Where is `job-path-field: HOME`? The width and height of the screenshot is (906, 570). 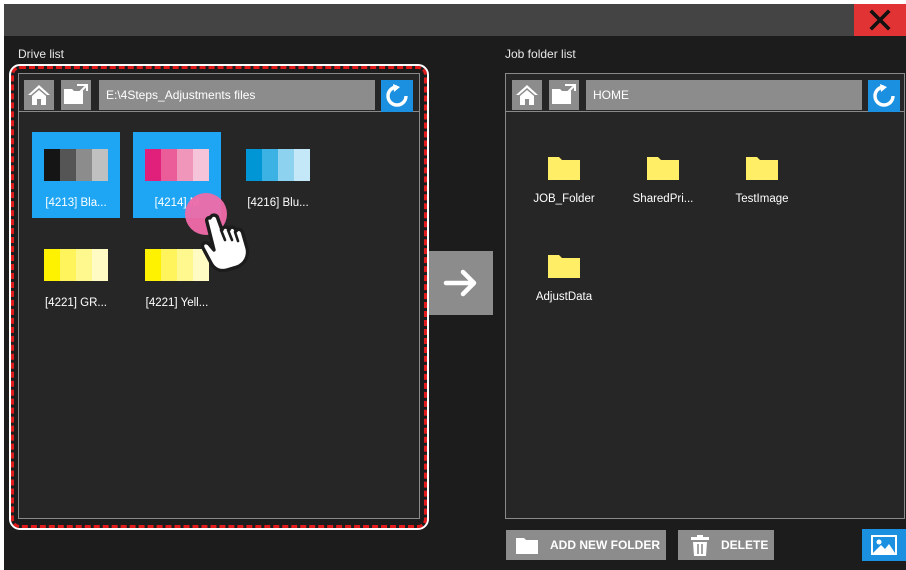 job-path-field: HOME is located at coordinates (724, 95).